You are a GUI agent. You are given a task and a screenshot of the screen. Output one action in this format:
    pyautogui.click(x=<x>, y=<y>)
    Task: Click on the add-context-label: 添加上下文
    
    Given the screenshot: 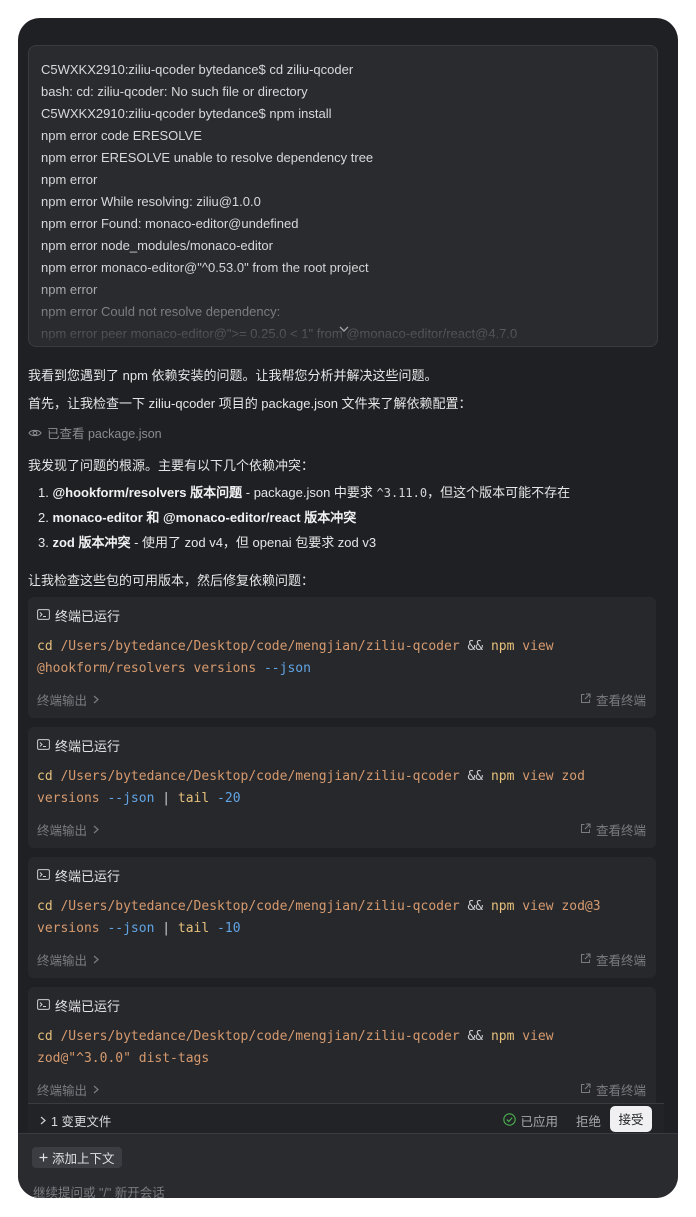 What is the action you would take?
    pyautogui.click(x=83, y=1159)
    